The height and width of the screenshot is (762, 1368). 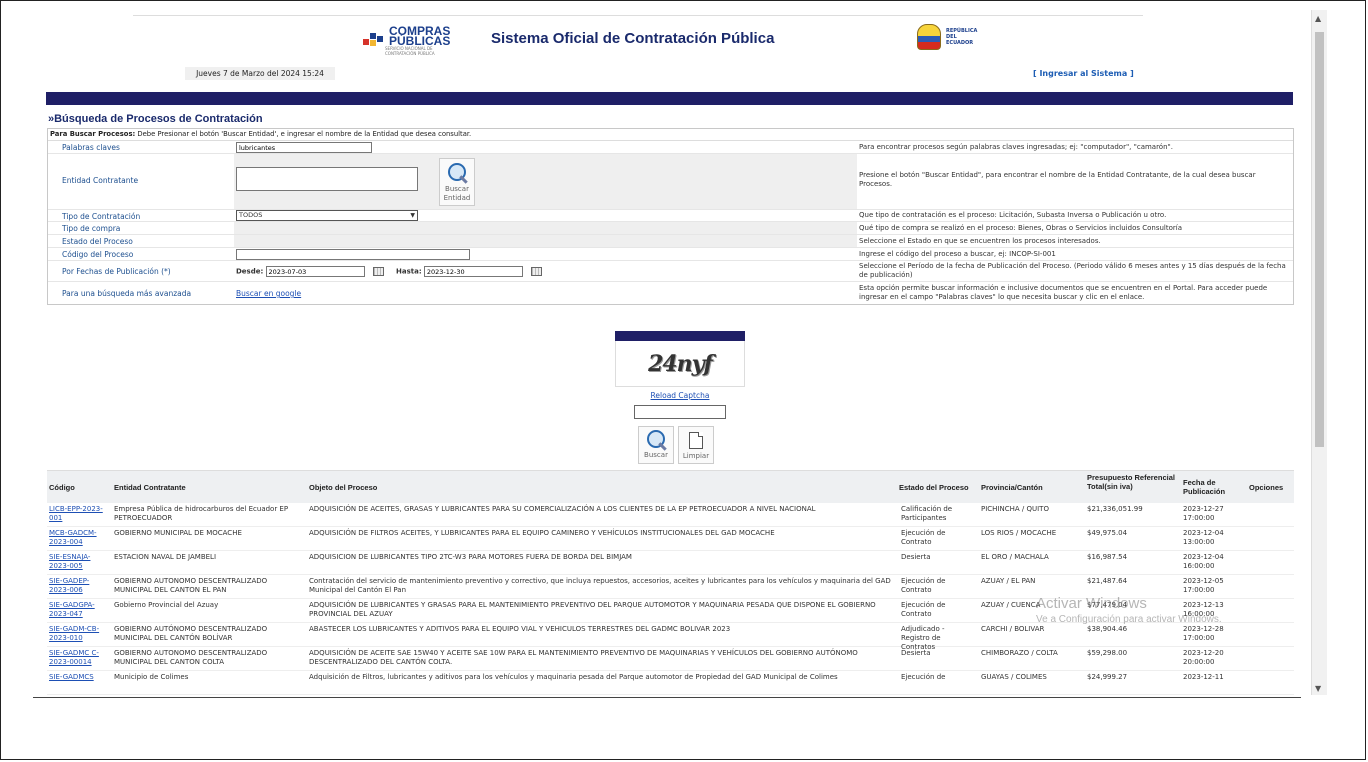 I want to click on dates-label: Por Fechas de Publicación (*), so click(x=116, y=271).